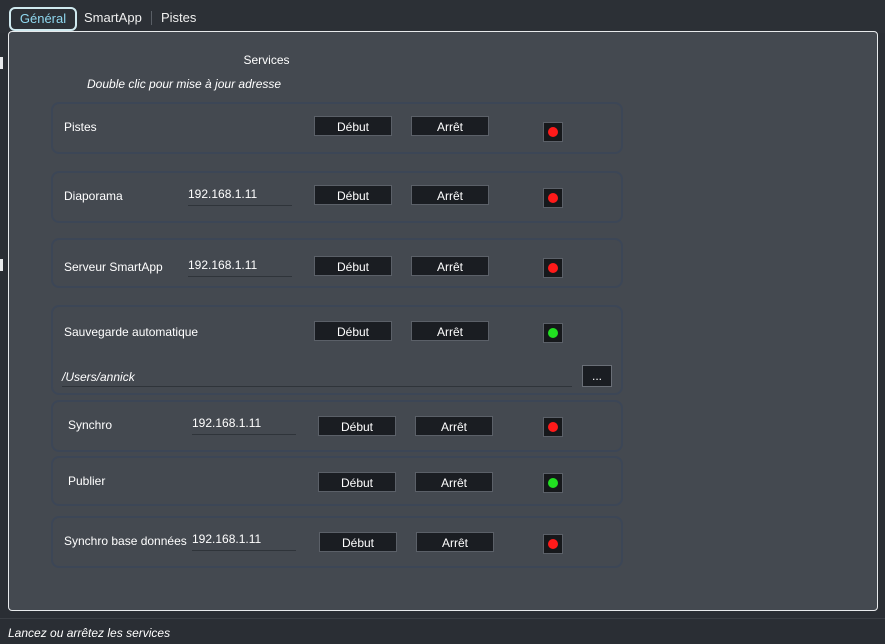  What do you see at coordinates (450, 331) in the screenshot?
I see `autosave-stop-button: Arrêt` at bounding box center [450, 331].